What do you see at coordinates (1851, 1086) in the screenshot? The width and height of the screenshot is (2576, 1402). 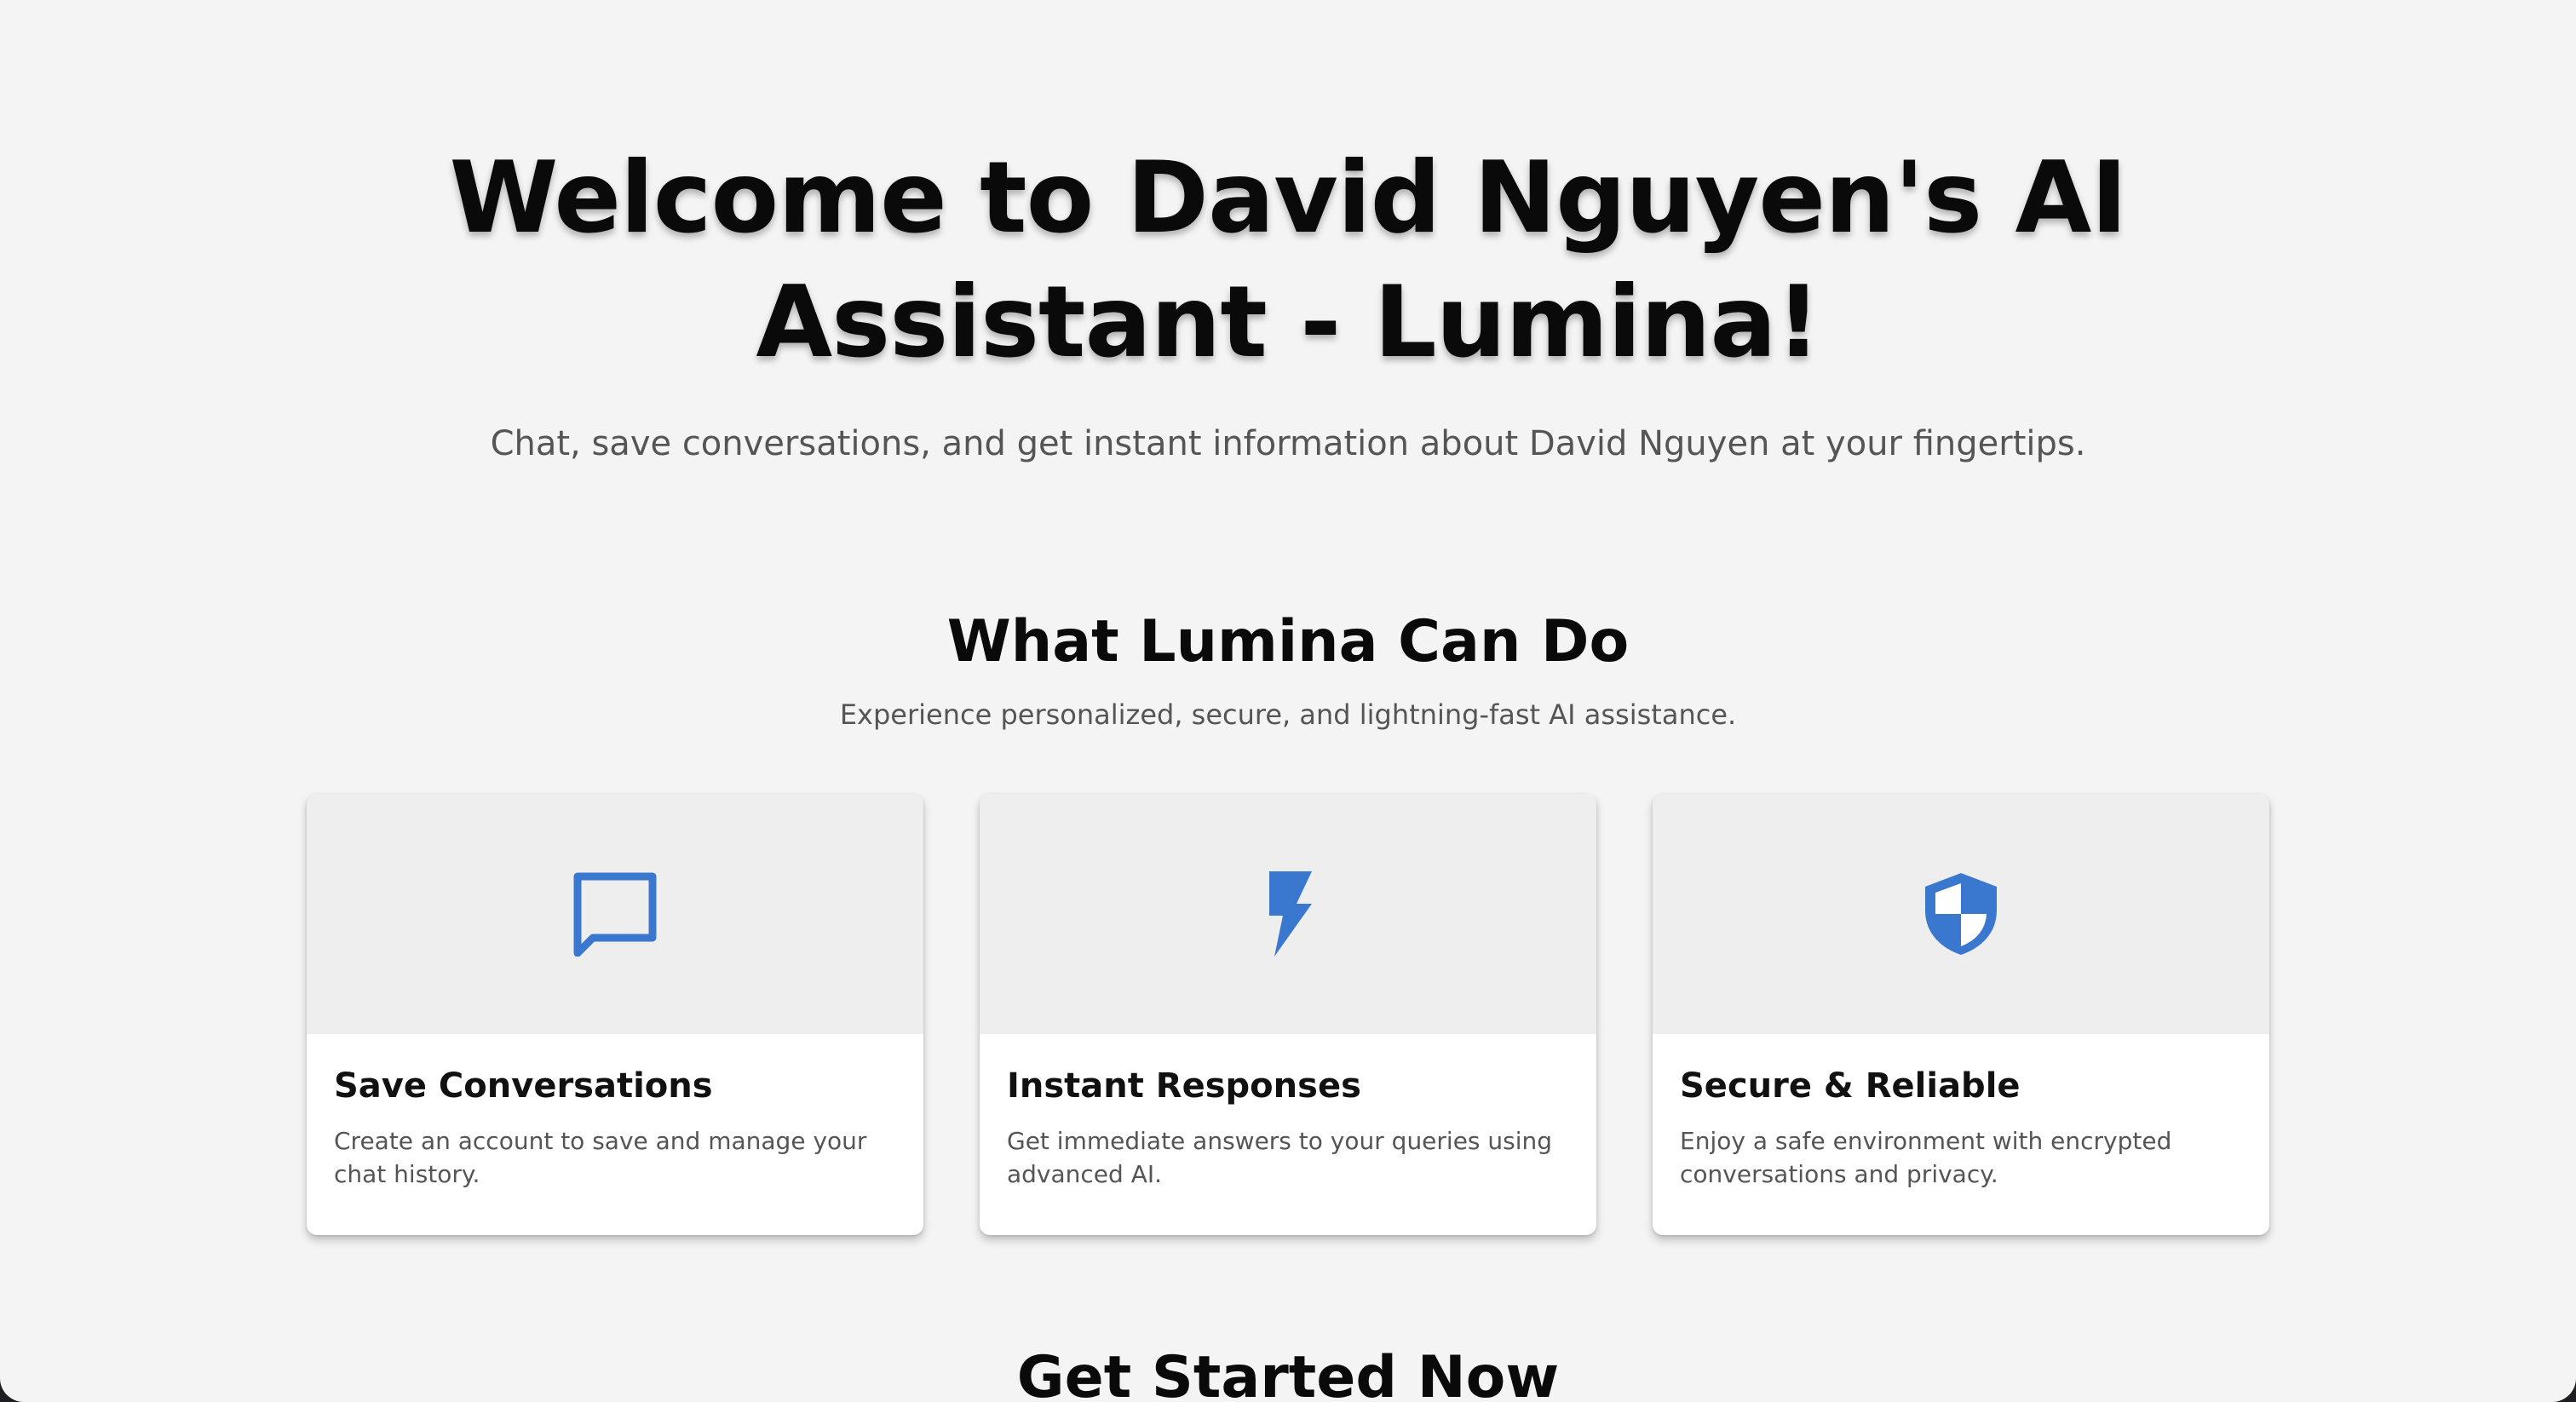 I see `feature-card-title: Secure & Reliable` at bounding box center [1851, 1086].